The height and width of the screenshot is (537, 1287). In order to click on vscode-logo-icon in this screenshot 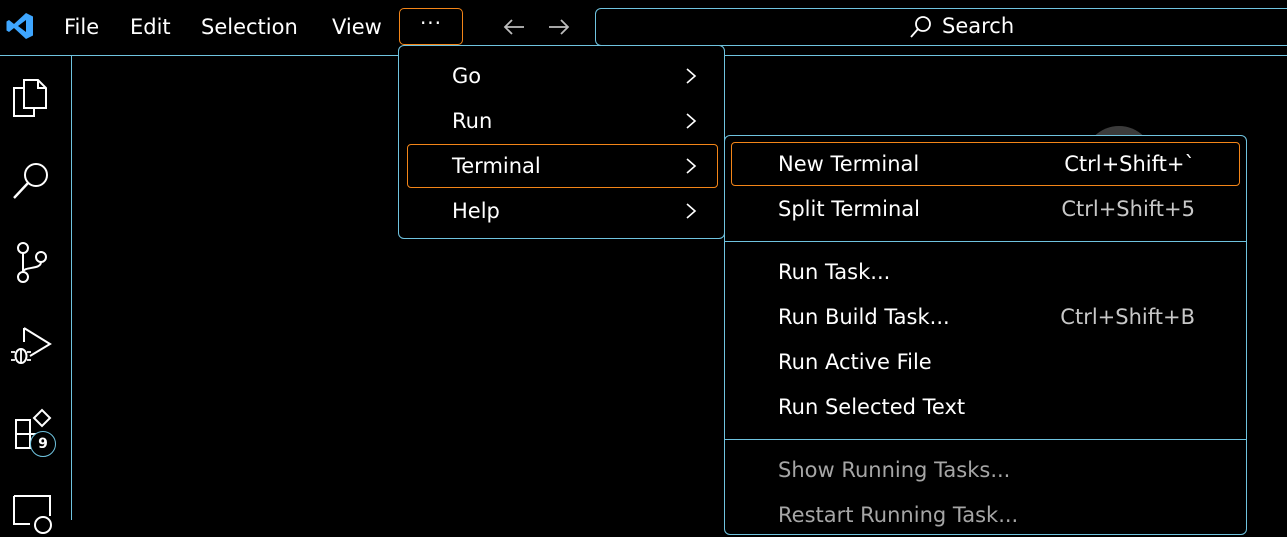, I will do `click(20, 26)`.